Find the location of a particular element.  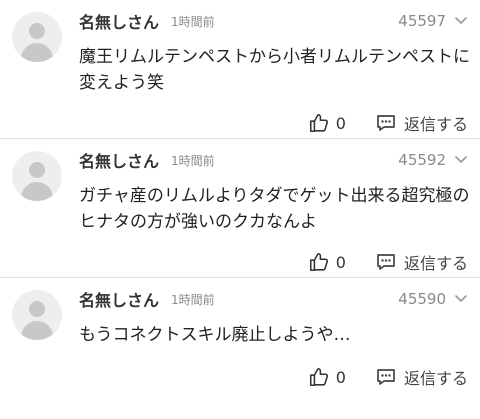

comment-number-menu: 45592 is located at coordinates (433, 160).